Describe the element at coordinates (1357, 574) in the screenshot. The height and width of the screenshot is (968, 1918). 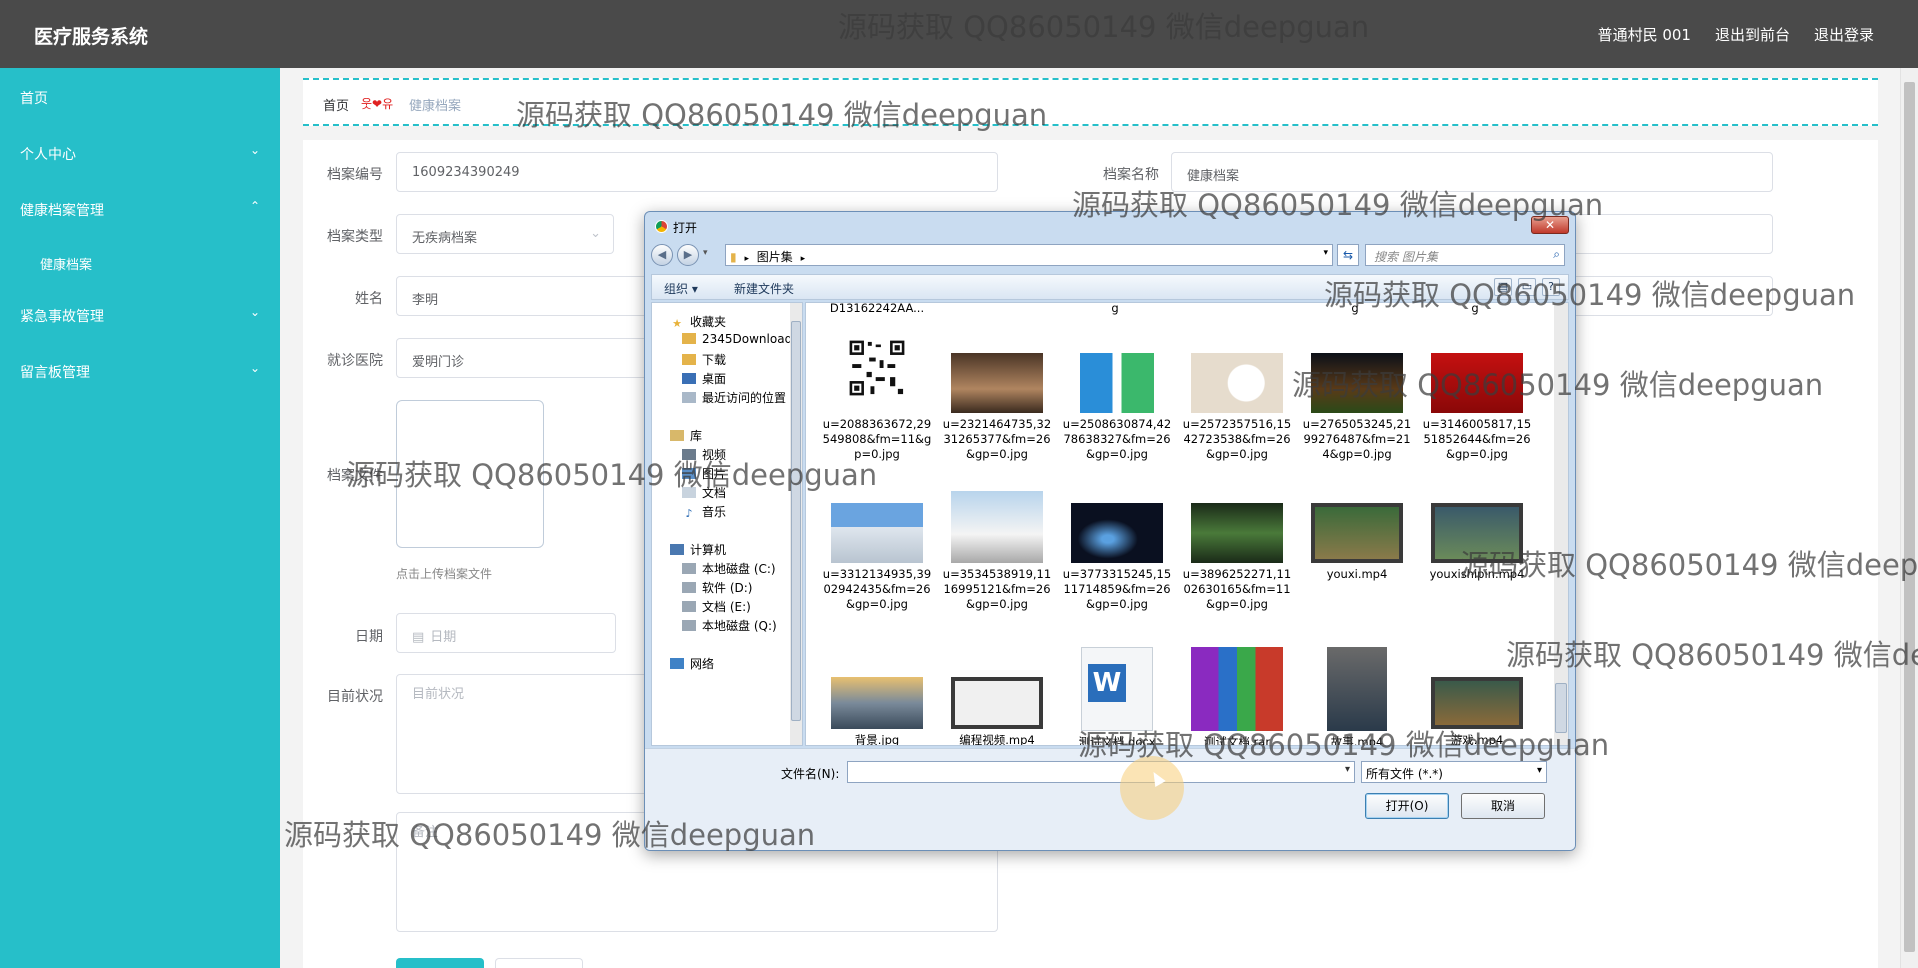
I see `file-name: youxi.mp4` at that location.